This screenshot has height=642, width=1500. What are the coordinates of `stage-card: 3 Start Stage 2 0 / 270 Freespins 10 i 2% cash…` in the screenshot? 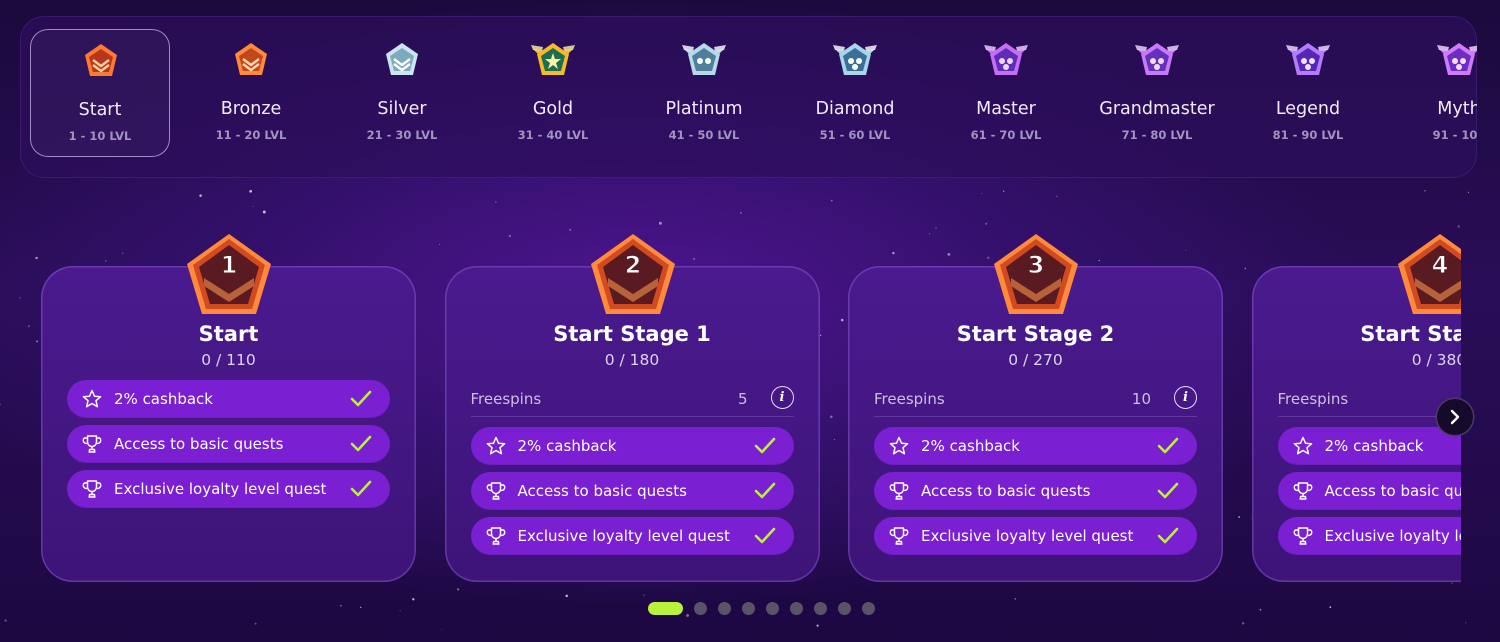 It's located at (1035, 408).